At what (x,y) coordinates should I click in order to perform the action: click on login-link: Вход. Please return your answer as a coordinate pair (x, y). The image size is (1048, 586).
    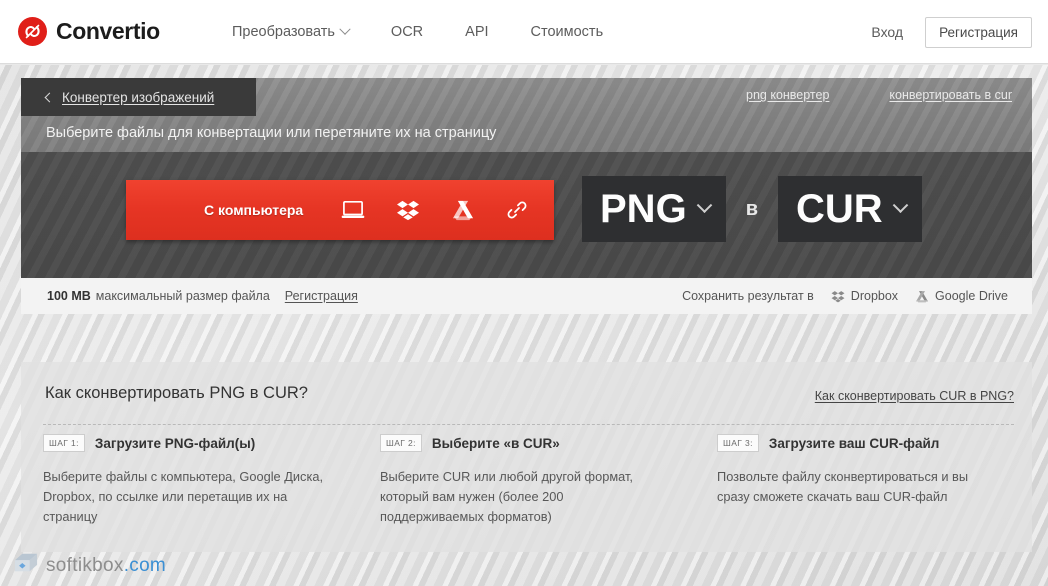
    Looking at the image, I should click on (887, 32).